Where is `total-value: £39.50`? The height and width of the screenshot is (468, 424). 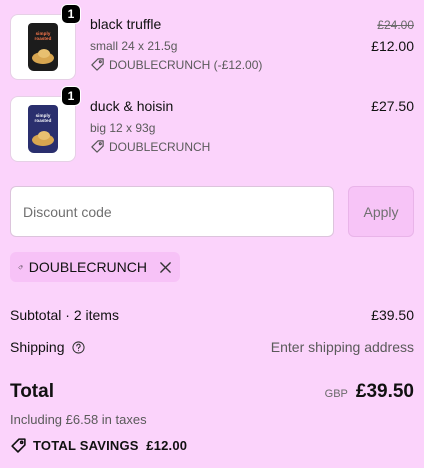 total-value: £39.50 is located at coordinates (384, 391).